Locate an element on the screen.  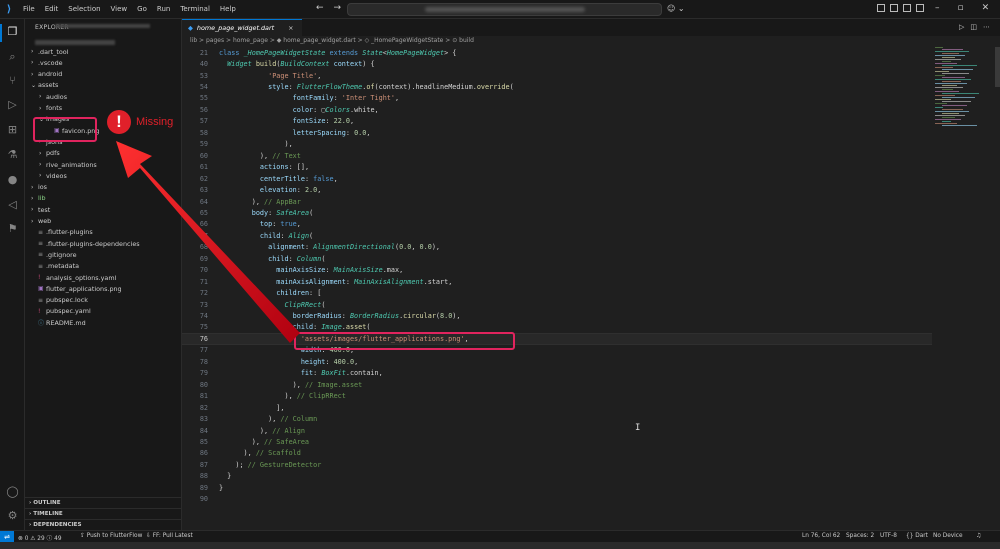
code-line: 78 height: 400.0, is located at coordinates (557, 361).